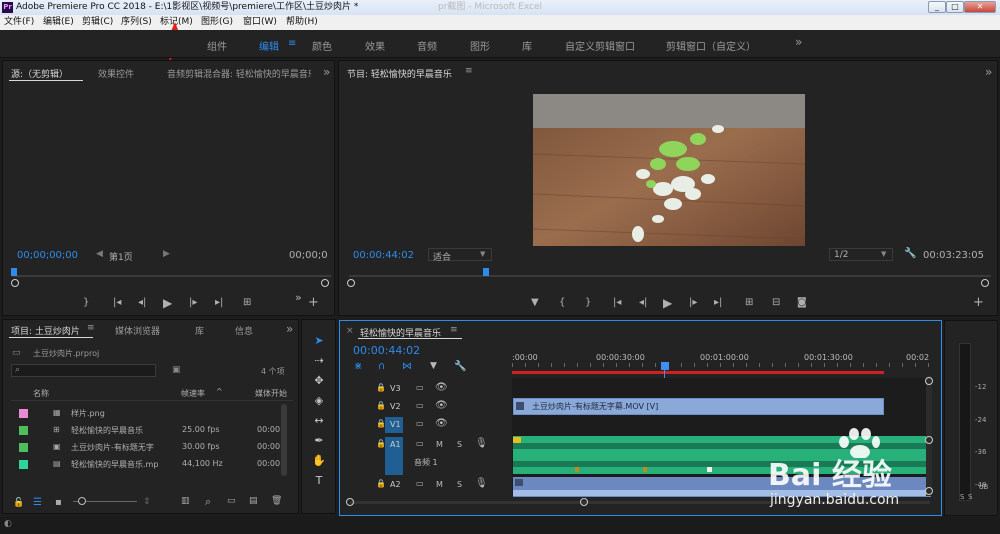 This screenshot has width=1000, height=534. Describe the element at coordinates (284, 440) in the screenshot. I see `project-scrollbar` at that location.